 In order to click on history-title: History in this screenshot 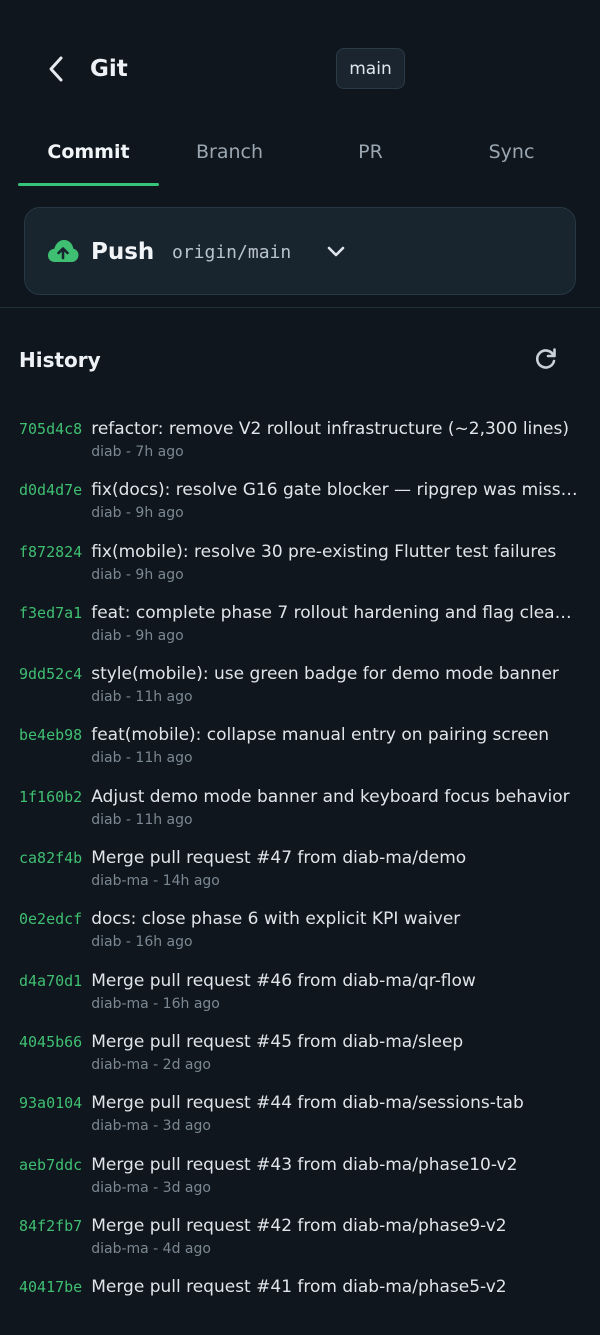, I will do `click(60, 360)`.